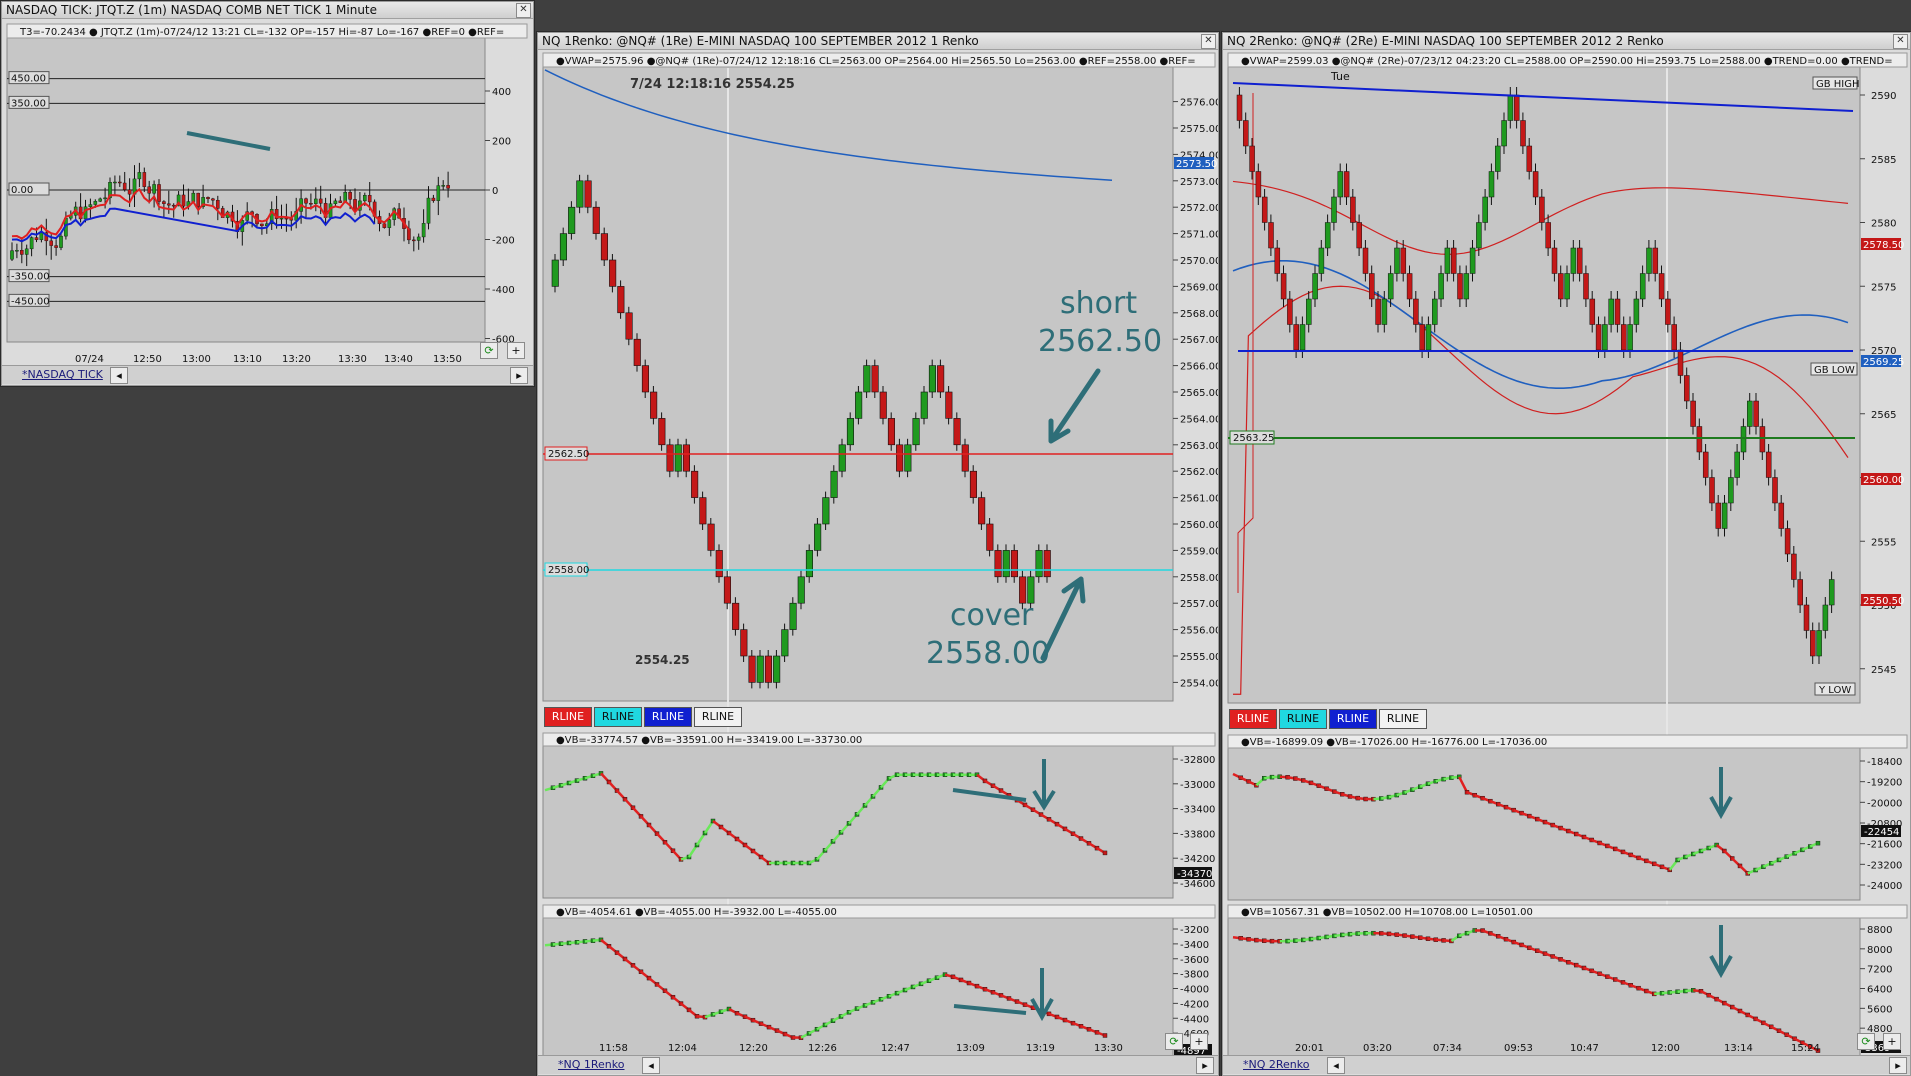 The height and width of the screenshot is (1076, 1911). What do you see at coordinates (1898, 1065) in the screenshot?
I see `renko2-scroll-right: ▸` at bounding box center [1898, 1065].